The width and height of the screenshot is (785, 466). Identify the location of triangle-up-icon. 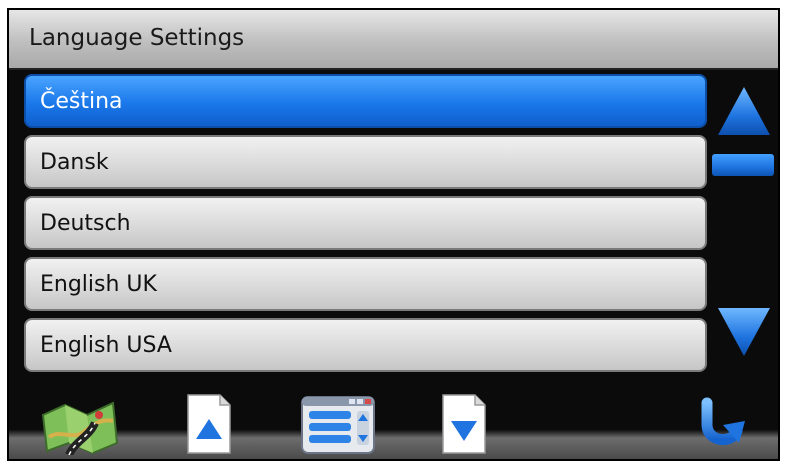
(744, 111).